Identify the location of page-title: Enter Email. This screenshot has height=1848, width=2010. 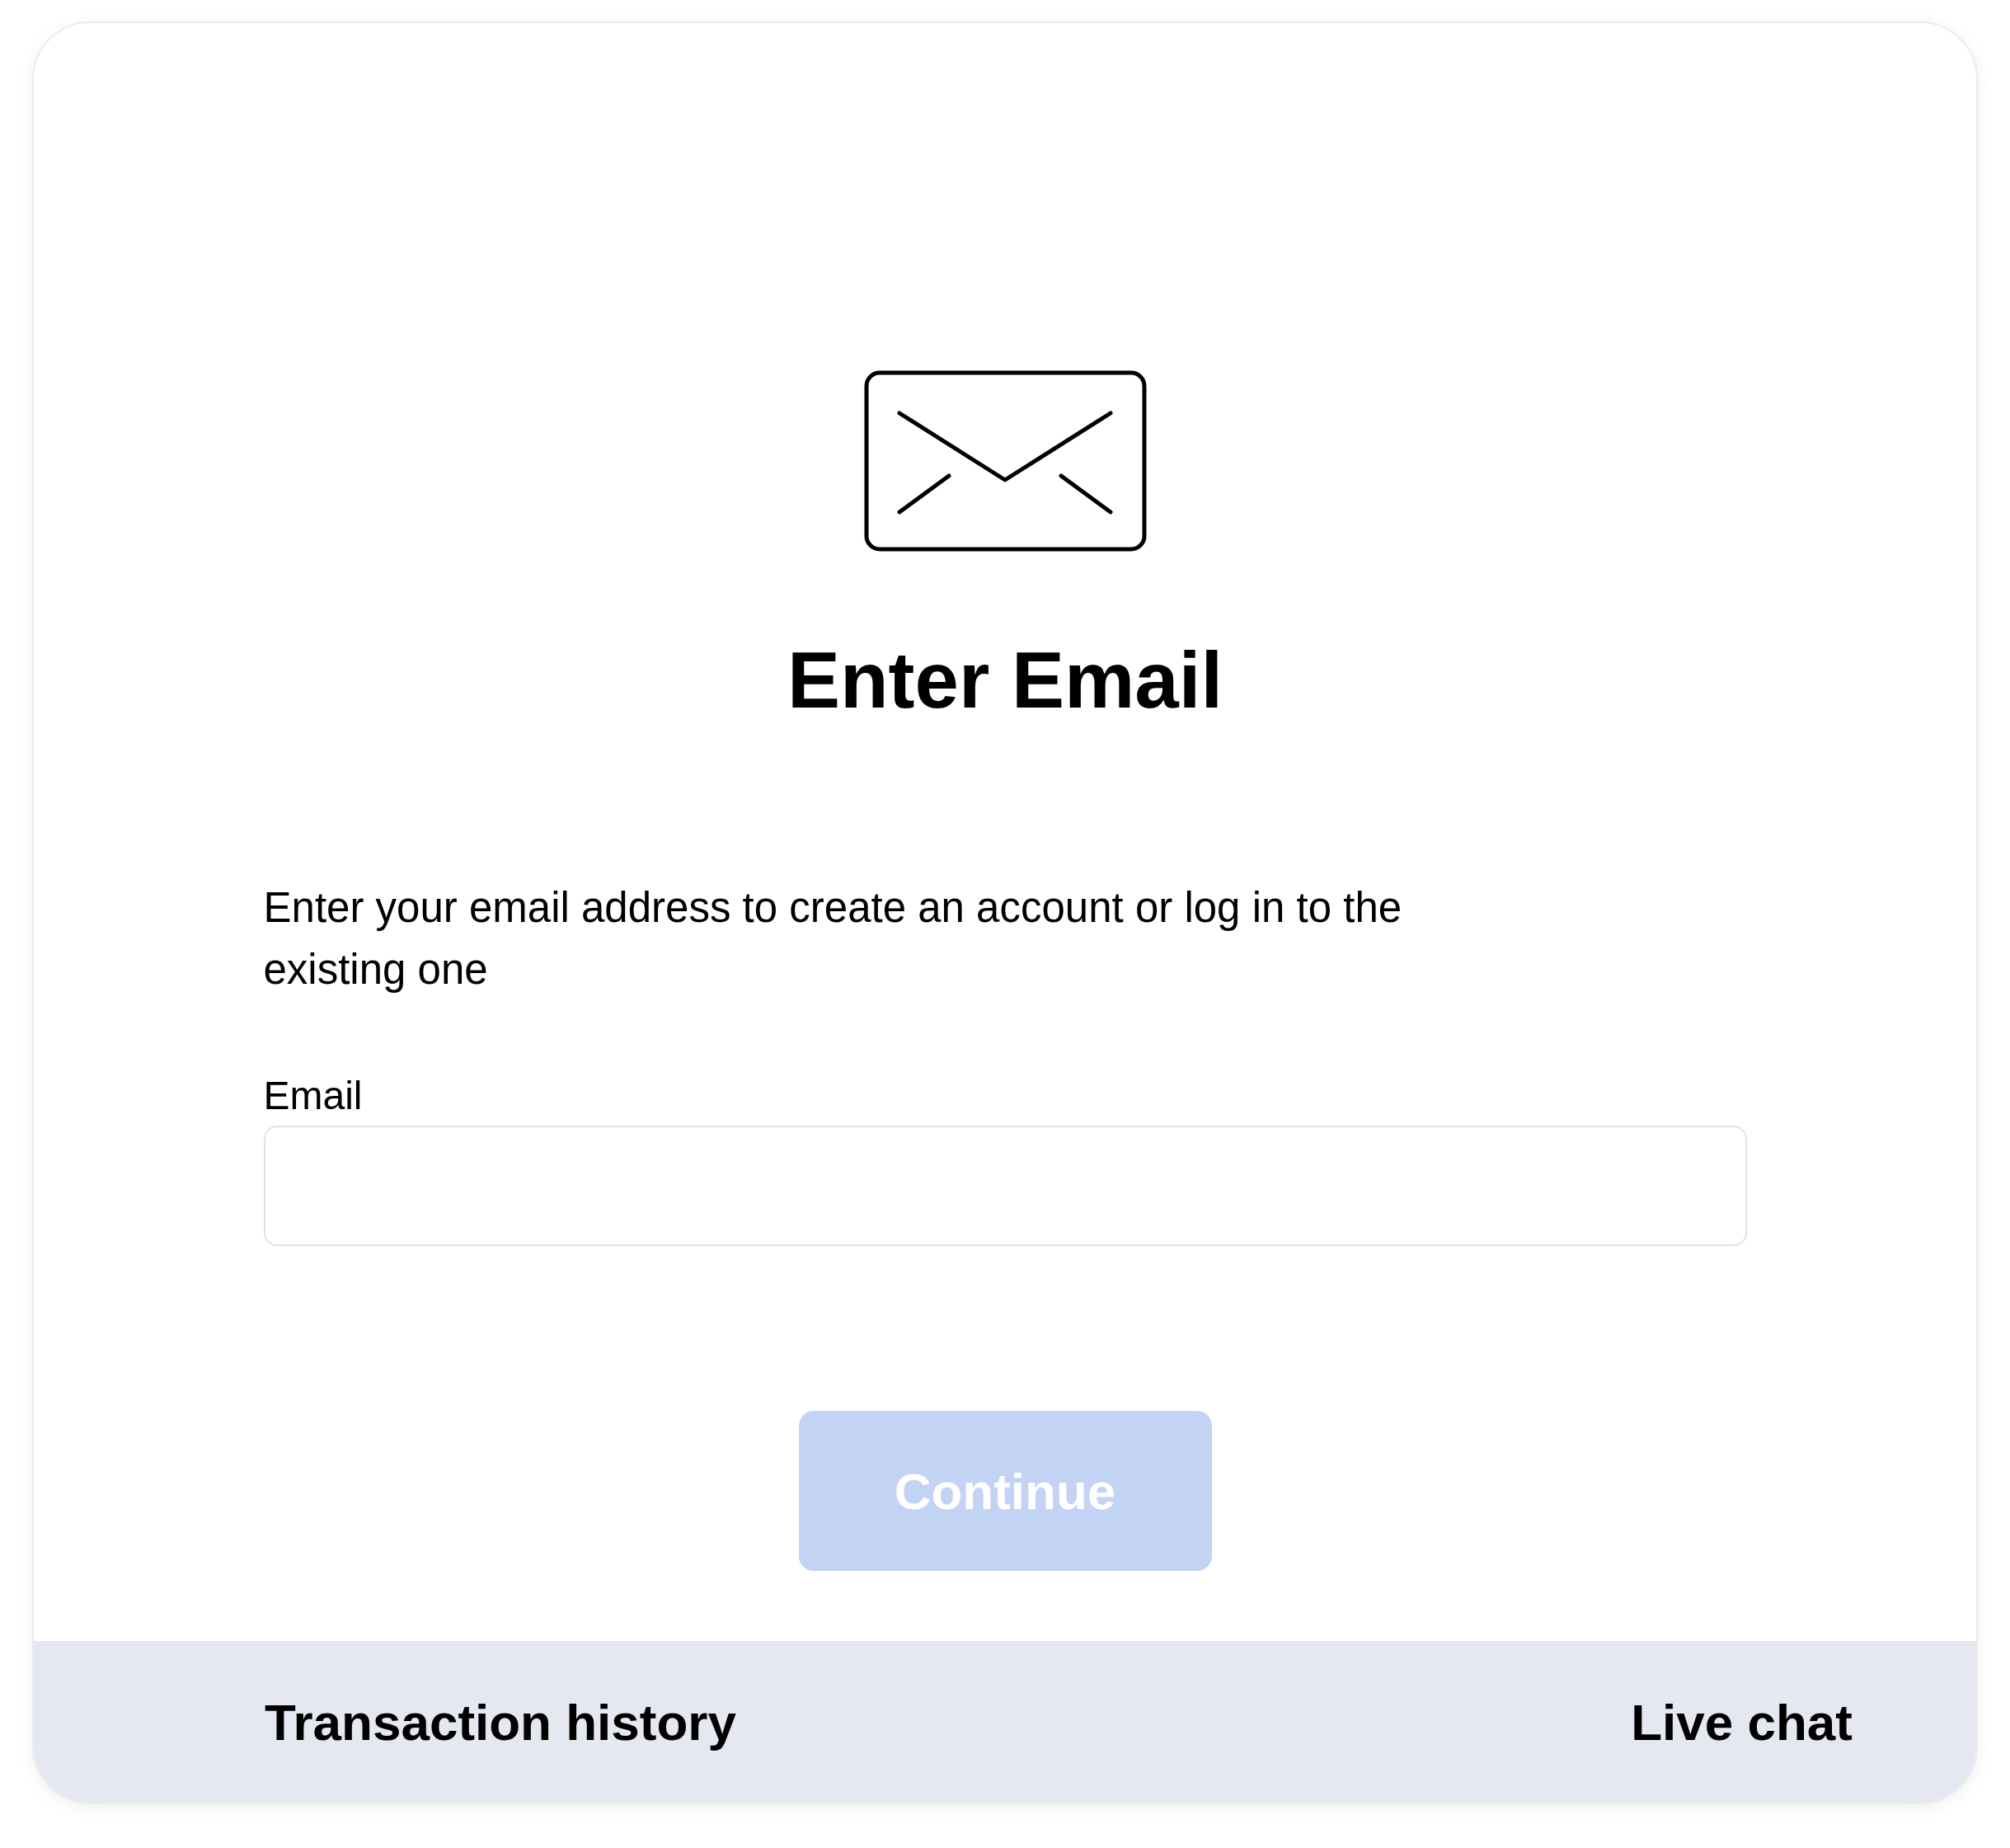
(1005, 680).